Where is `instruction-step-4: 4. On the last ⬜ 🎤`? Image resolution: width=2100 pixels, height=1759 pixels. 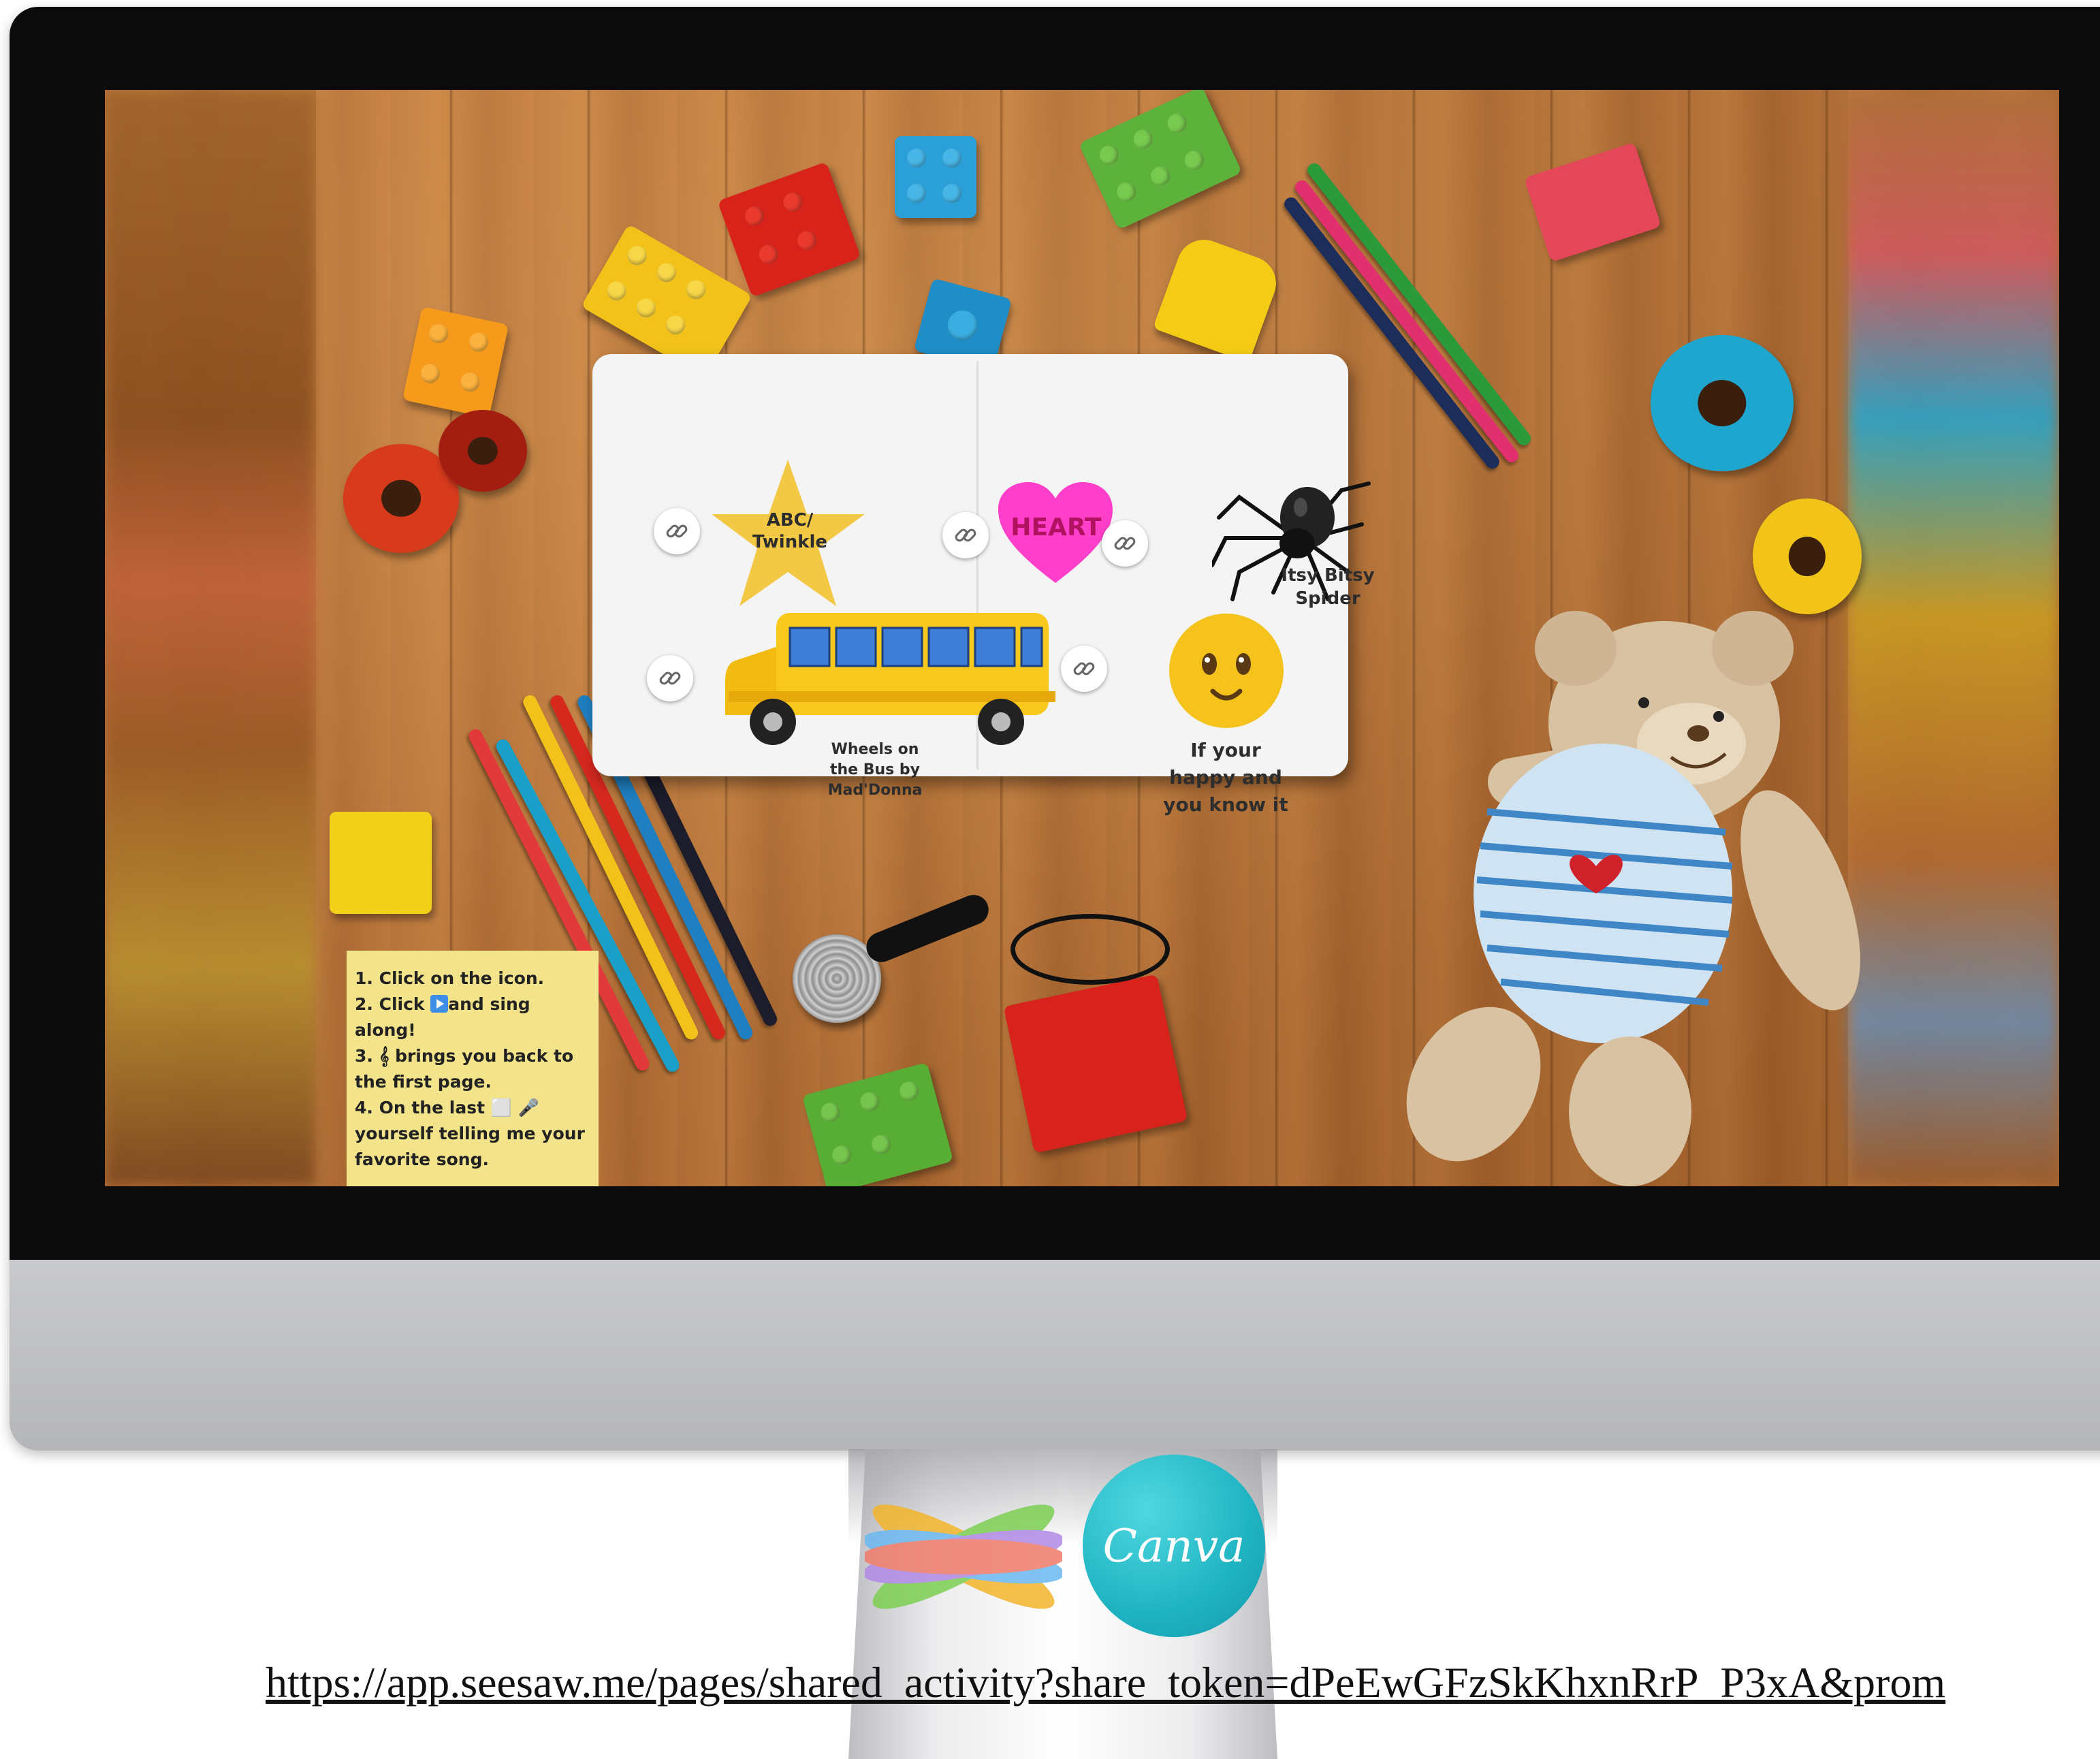 instruction-step-4: 4. On the last ⬜ 🎤 is located at coordinates (447, 1108).